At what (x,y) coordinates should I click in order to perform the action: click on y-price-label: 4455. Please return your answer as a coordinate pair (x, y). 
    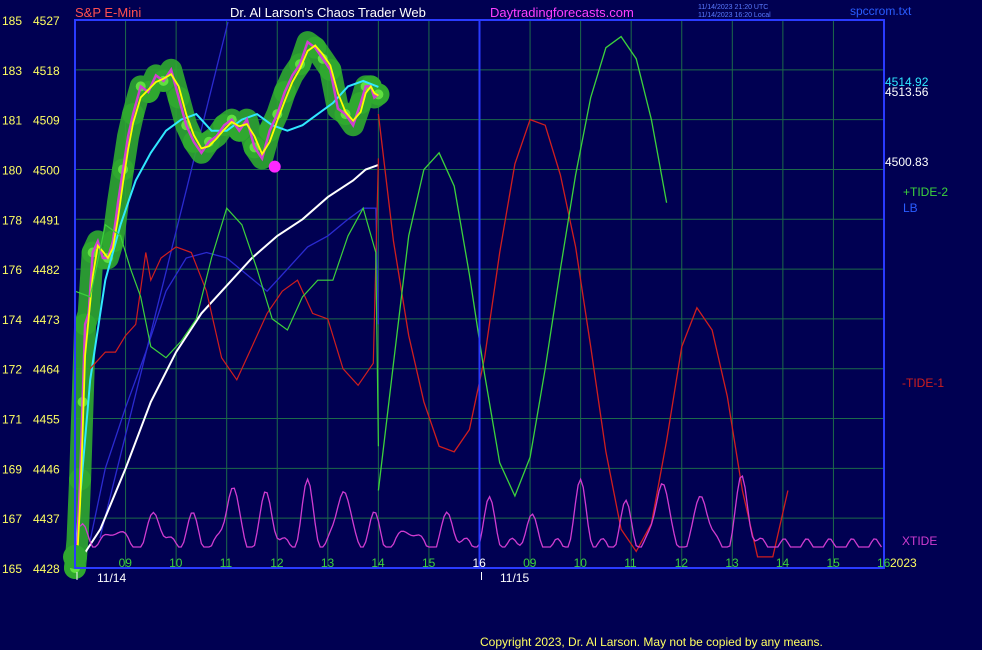
    Looking at the image, I should click on (46, 420).